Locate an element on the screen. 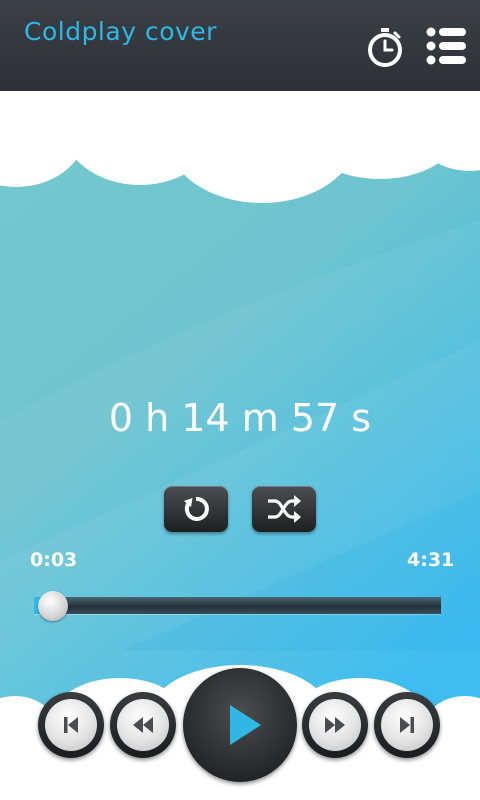 This screenshot has width=480, height=800. repeat-icon is located at coordinates (196, 508).